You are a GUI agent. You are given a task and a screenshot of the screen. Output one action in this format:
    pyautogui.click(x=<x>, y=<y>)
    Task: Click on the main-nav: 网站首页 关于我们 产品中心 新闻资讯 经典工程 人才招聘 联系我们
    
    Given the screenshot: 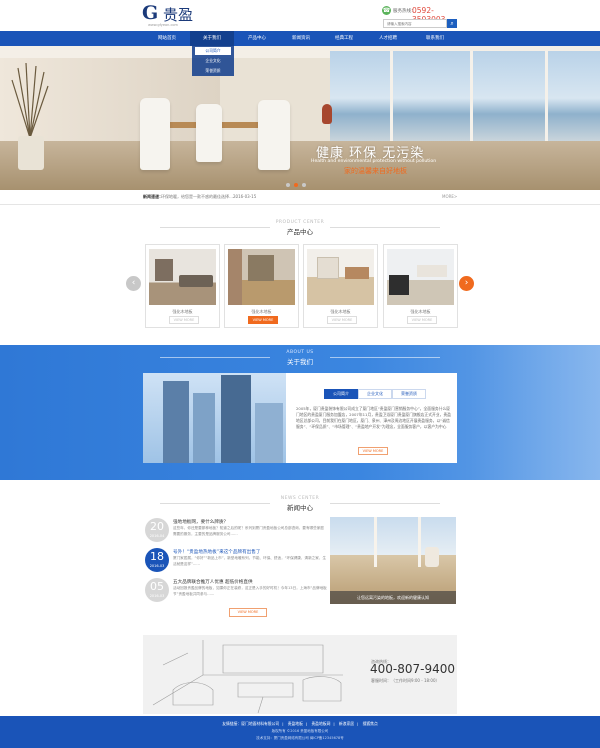 What is the action you would take?
    pyautogui.click(x=300, y=38)
    